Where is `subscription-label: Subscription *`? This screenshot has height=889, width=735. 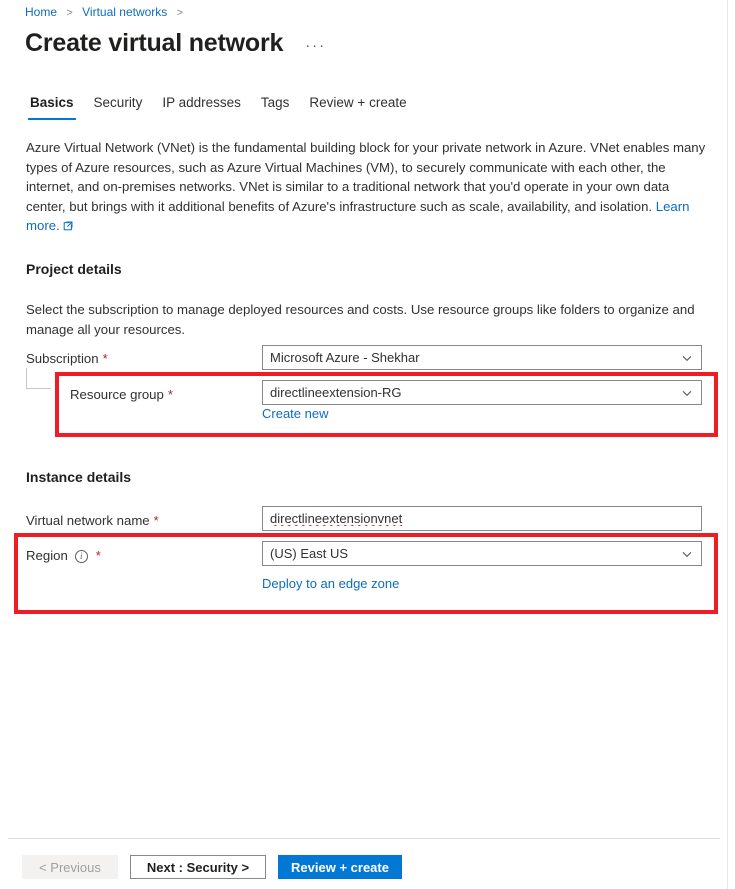
subscription-label: Subscription * is located at coordinates (67, 359).